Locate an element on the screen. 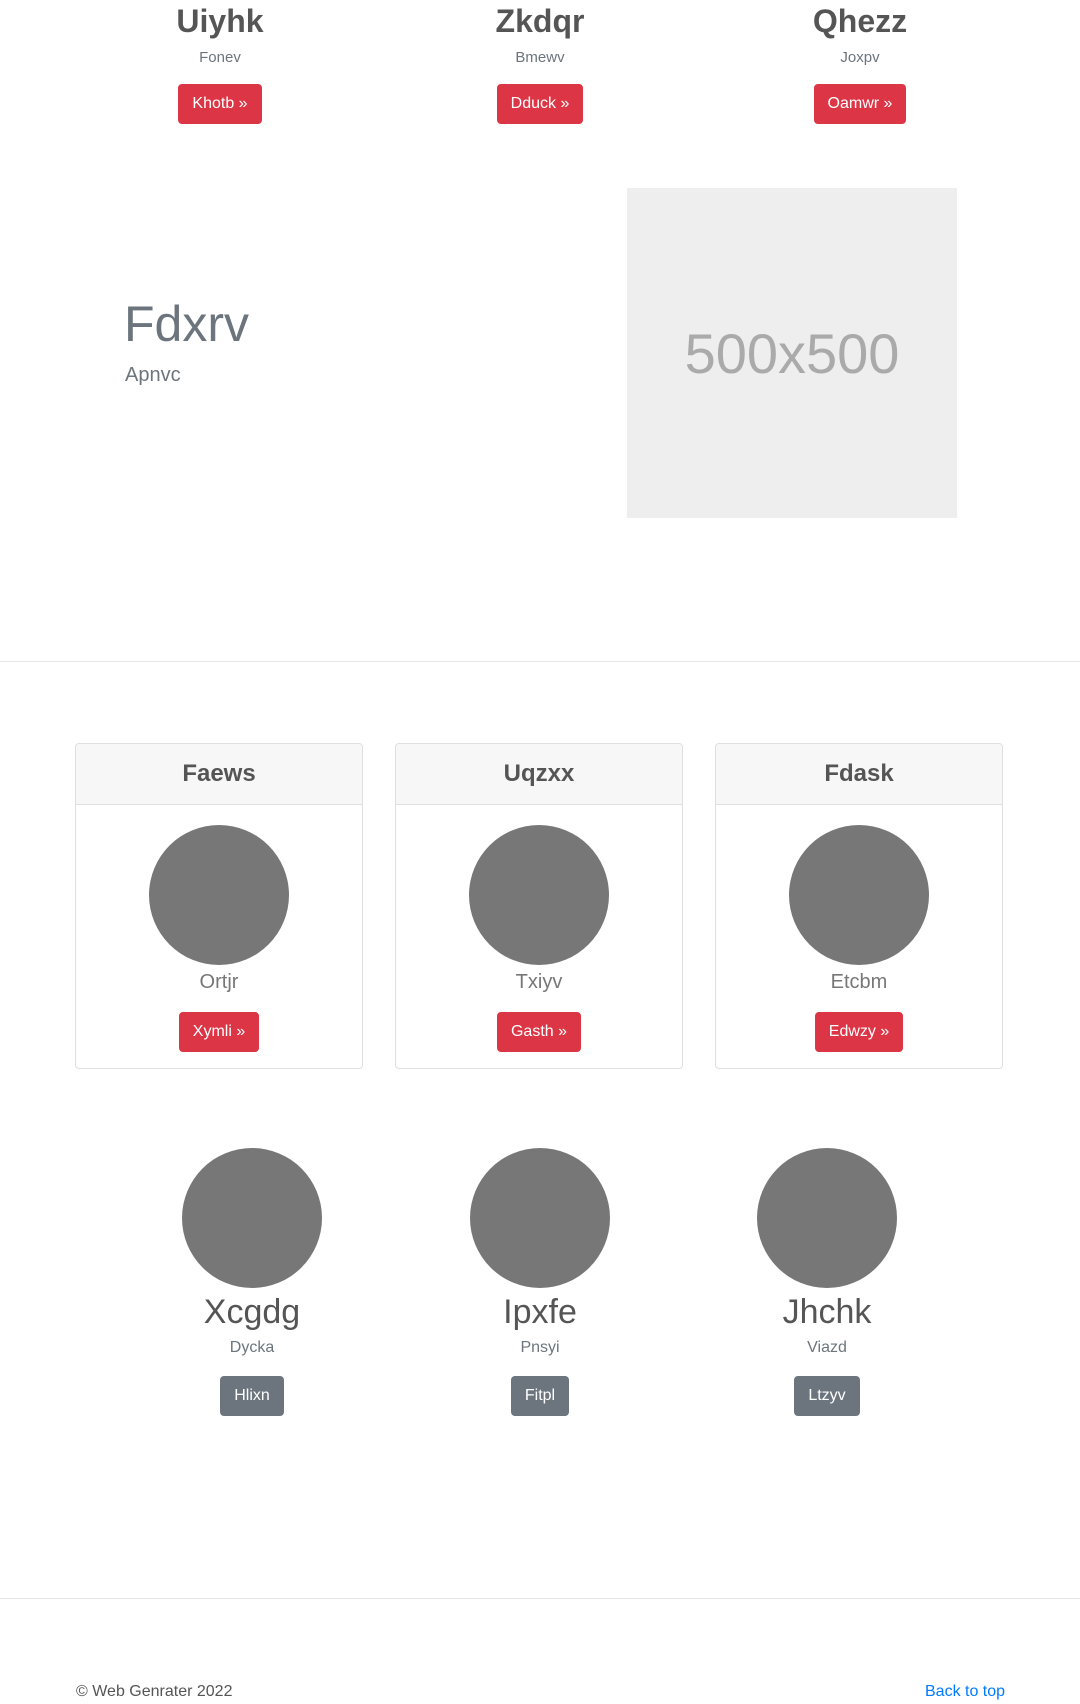 The height and width of the screenshot is (1704, 1080). card-1: Faews Ortjr Xymli » is located at coordinates (219, 906).